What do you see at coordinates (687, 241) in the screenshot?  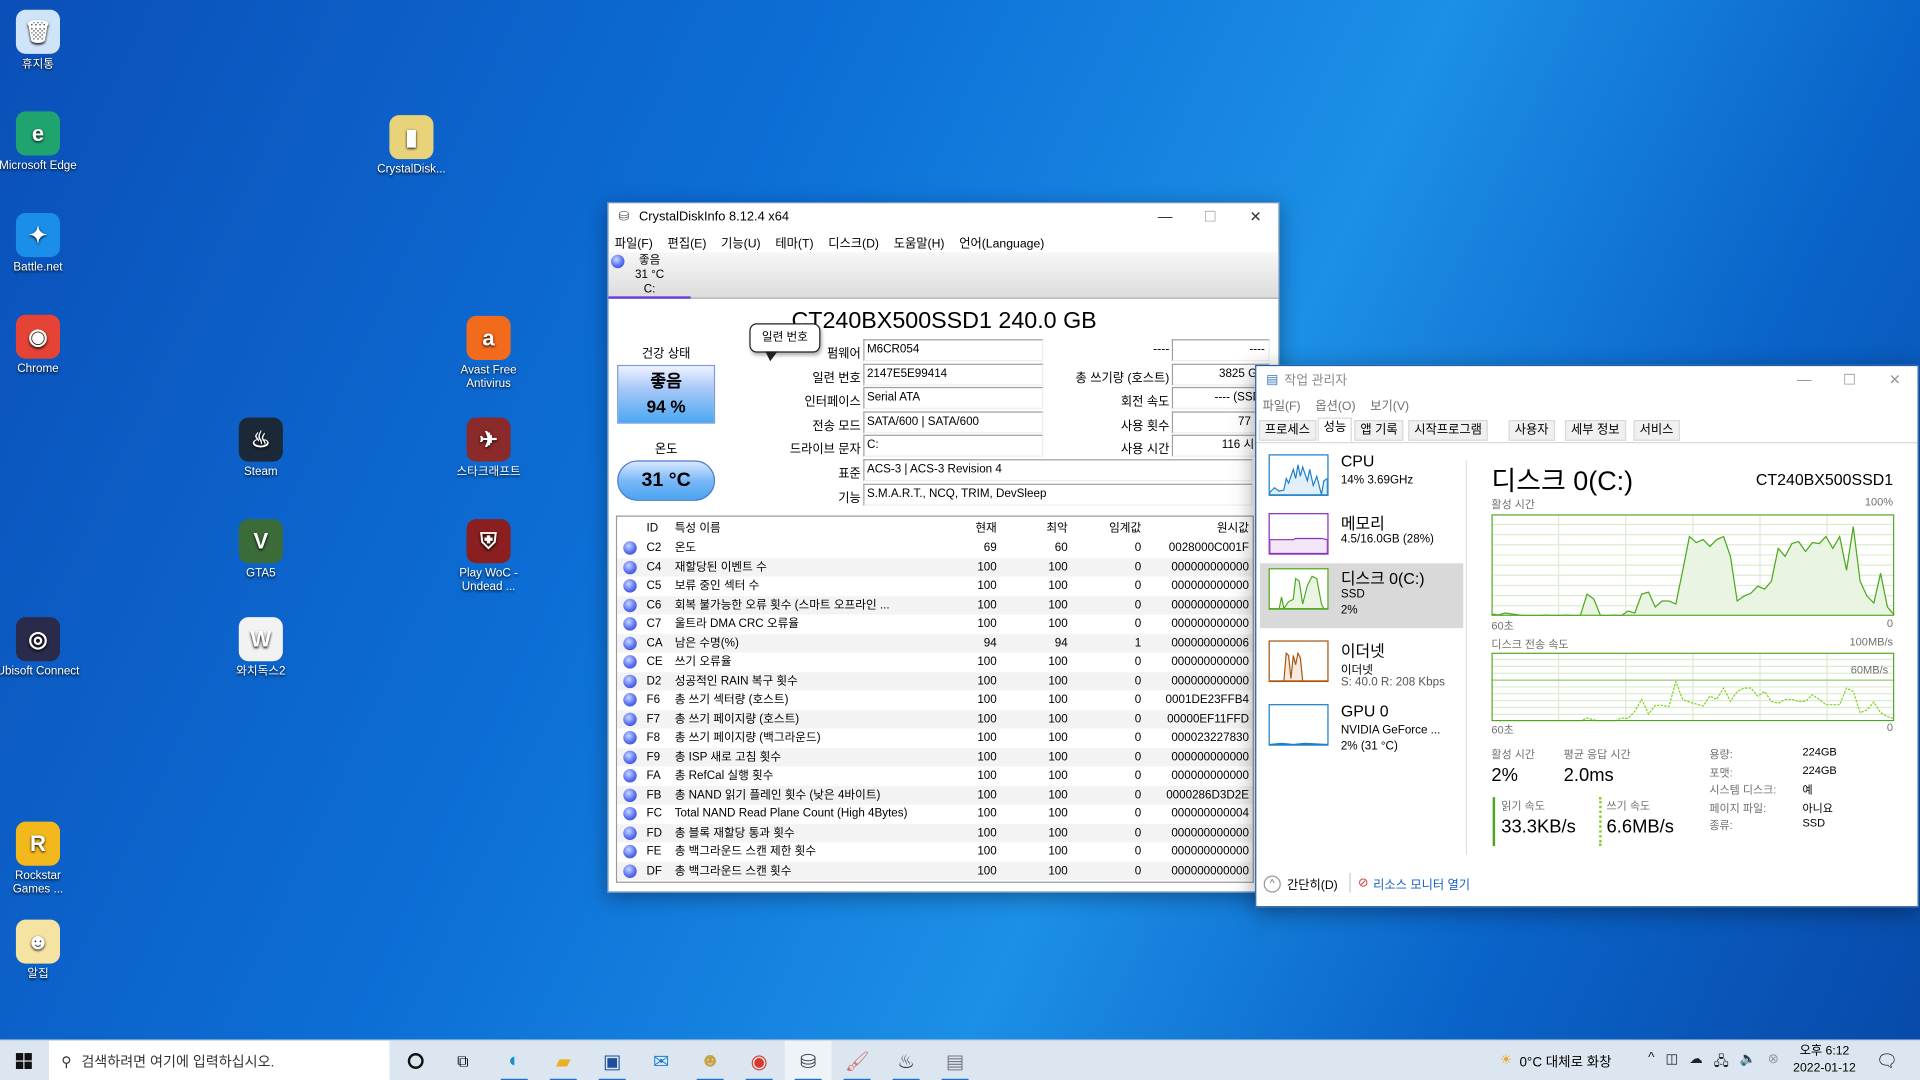 I see `menu-item: 편집(E)` at bounding box center [687, 241].